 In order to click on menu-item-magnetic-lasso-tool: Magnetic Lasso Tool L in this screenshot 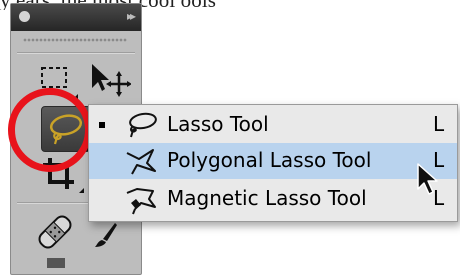, I will do `click(273, 199)`.